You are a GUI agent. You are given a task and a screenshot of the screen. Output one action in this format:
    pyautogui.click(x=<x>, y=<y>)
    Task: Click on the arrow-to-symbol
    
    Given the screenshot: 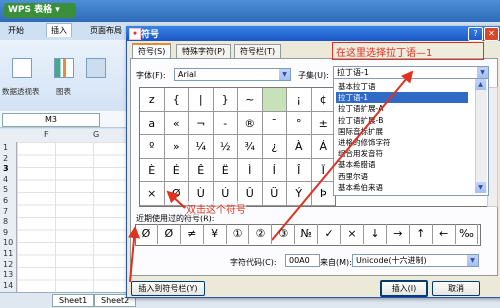 What is the action you would take?
    pyautogui.click(x=176, y=199)
    